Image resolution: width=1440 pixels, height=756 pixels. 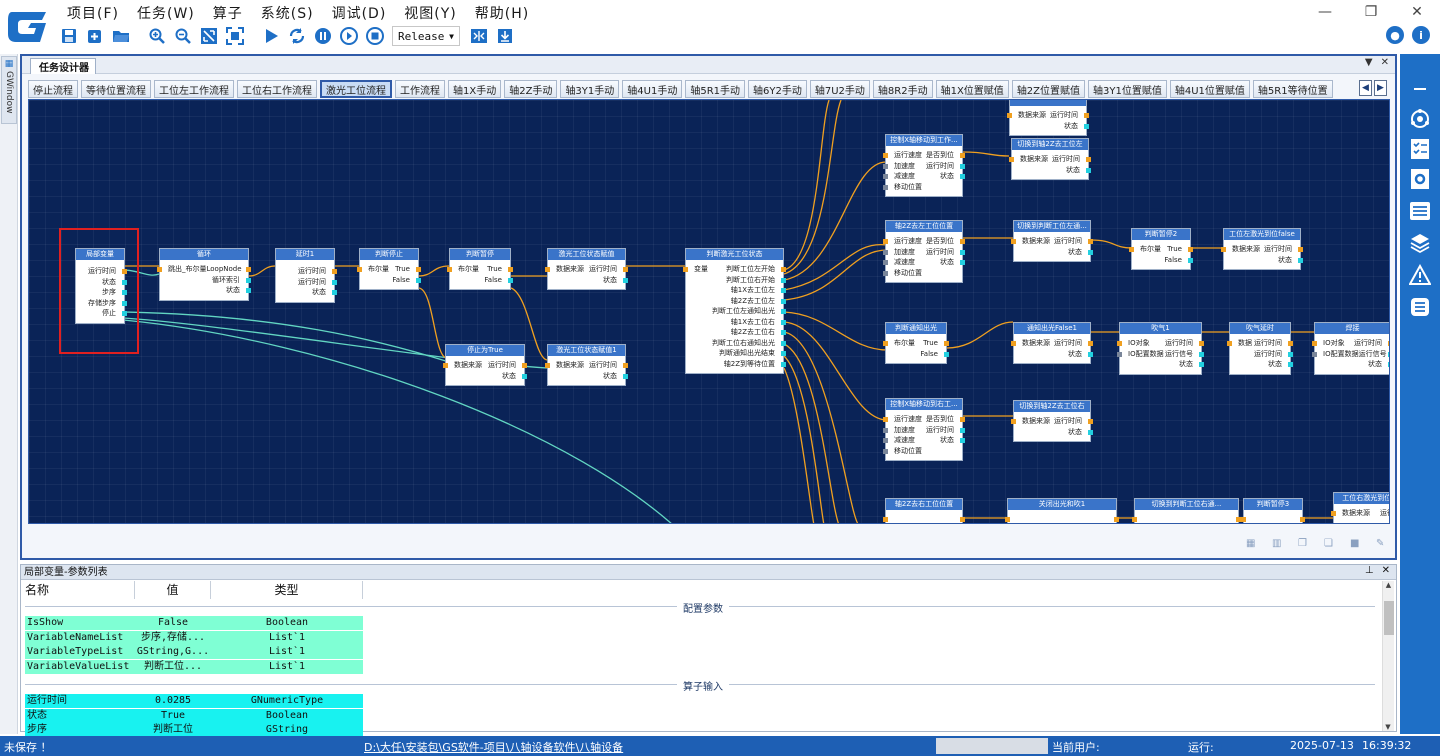 I want to click on open-button, so click(x=121, y=36).